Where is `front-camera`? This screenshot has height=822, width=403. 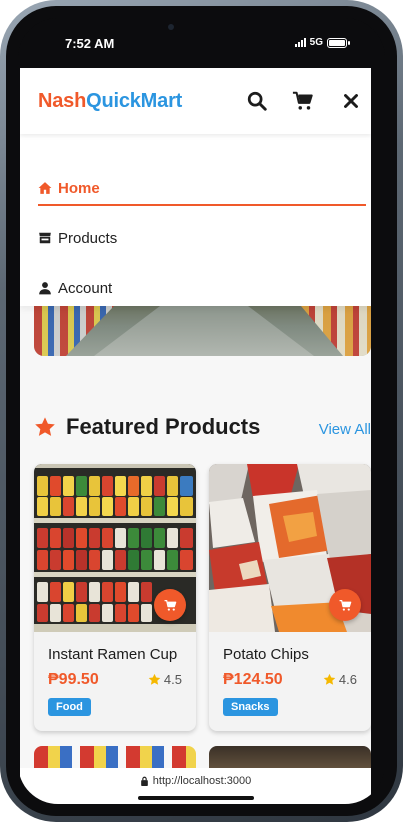
front-camera is located at coordinates (171, 27).